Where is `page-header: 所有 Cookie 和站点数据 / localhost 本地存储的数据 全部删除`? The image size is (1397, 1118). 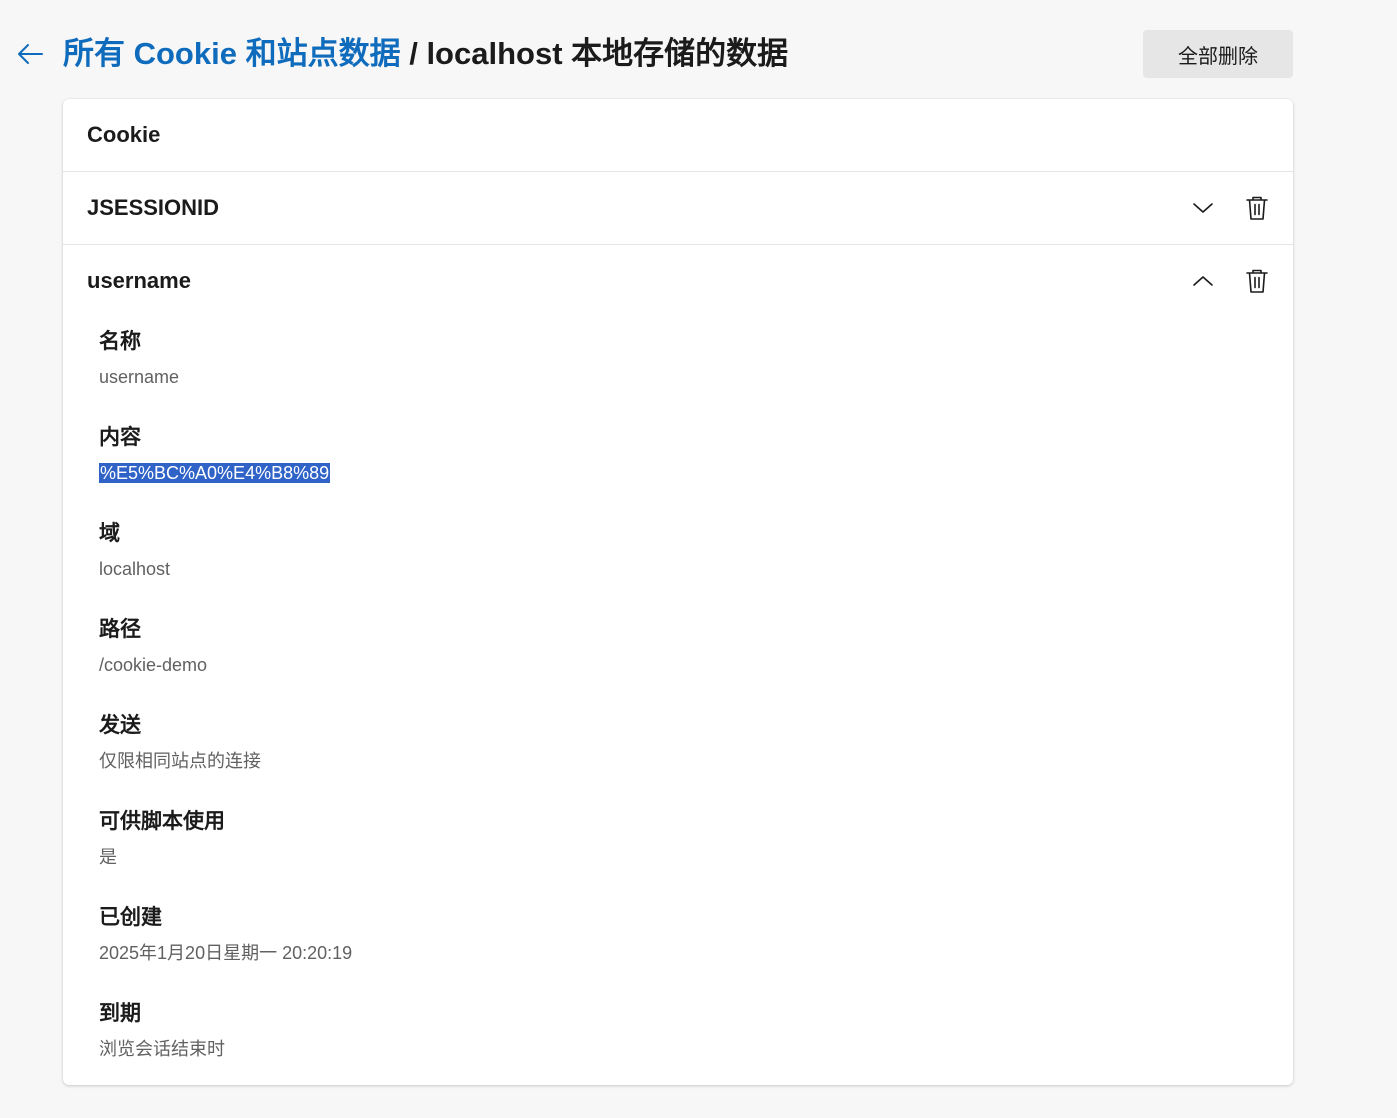
page-header: 所有 Cookie 和站点数据 / localhost 本地存储的数据 全部删除 is located at coordinates (698, 50).